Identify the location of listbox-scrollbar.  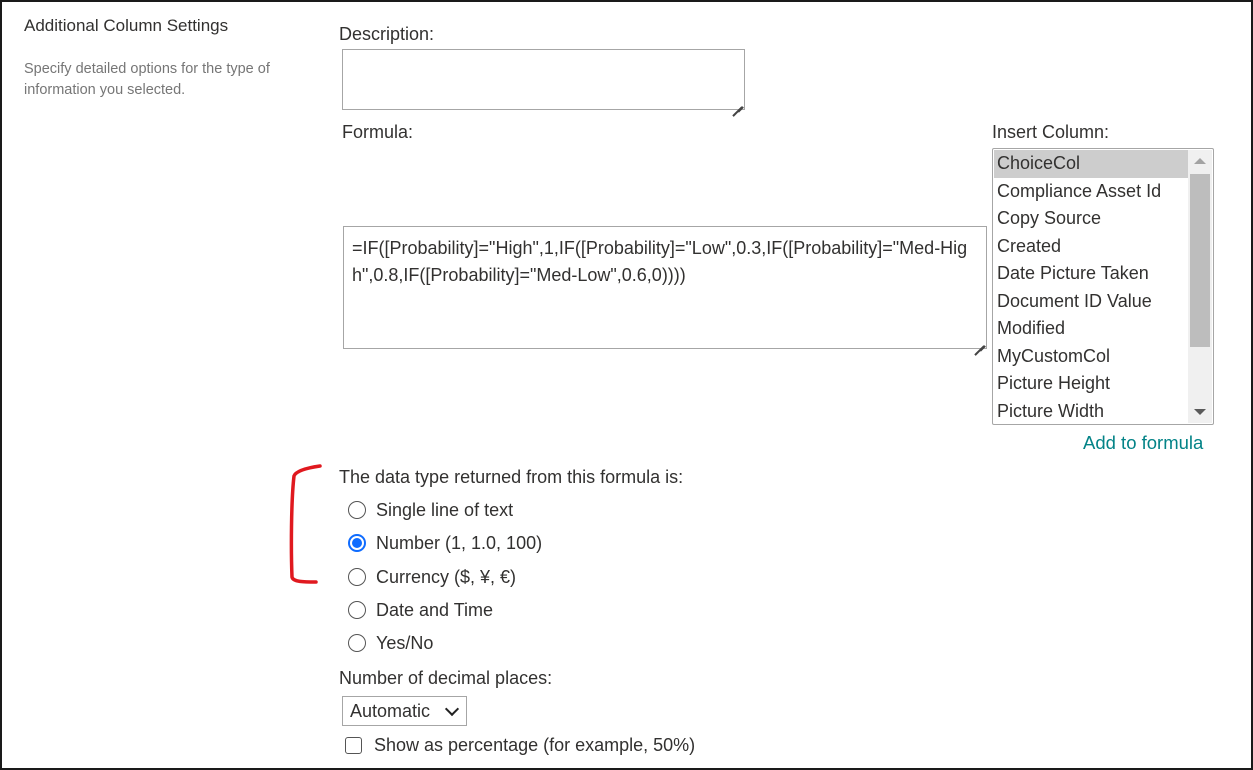
(1200, 286).